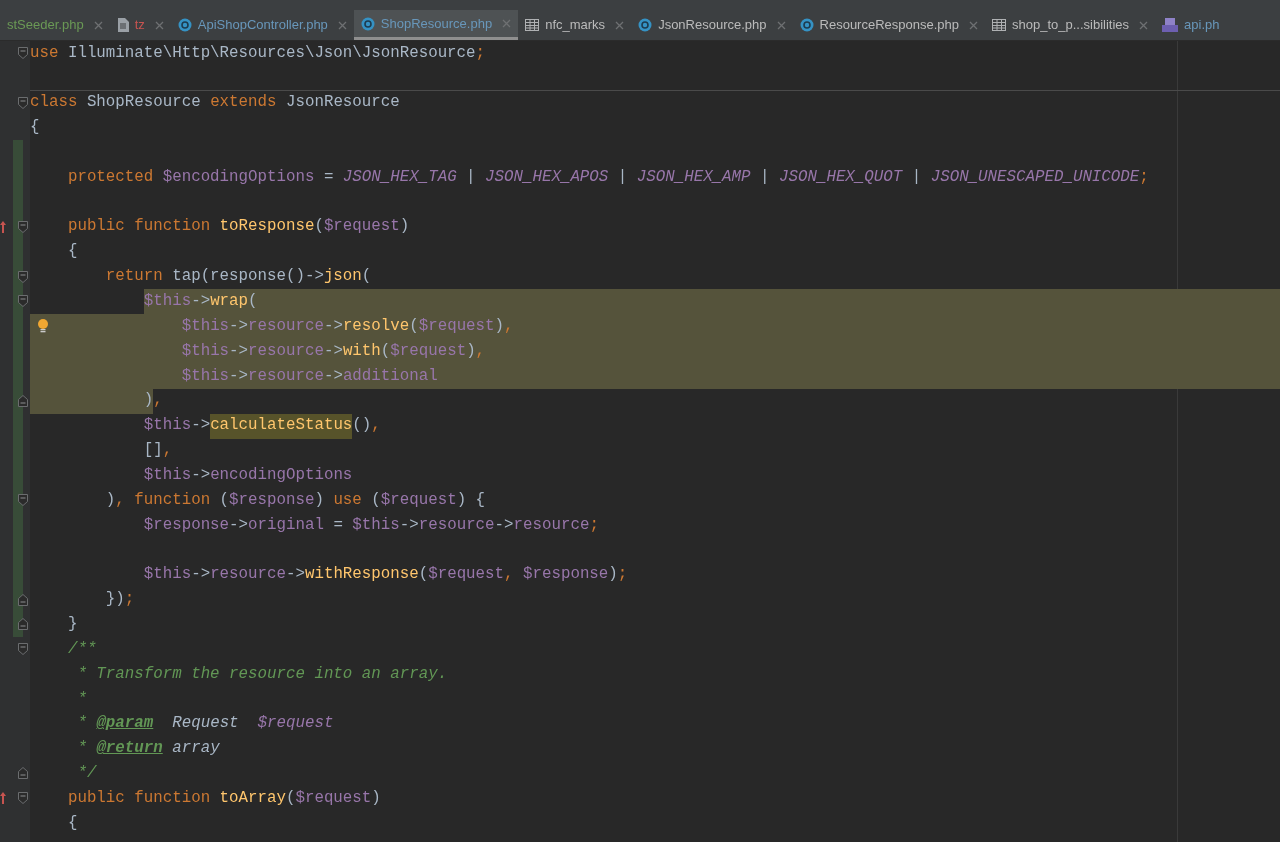 The height and width of the screenshot is (842, 1280). I want to click on lightbulb-icon, so click(43, 326).